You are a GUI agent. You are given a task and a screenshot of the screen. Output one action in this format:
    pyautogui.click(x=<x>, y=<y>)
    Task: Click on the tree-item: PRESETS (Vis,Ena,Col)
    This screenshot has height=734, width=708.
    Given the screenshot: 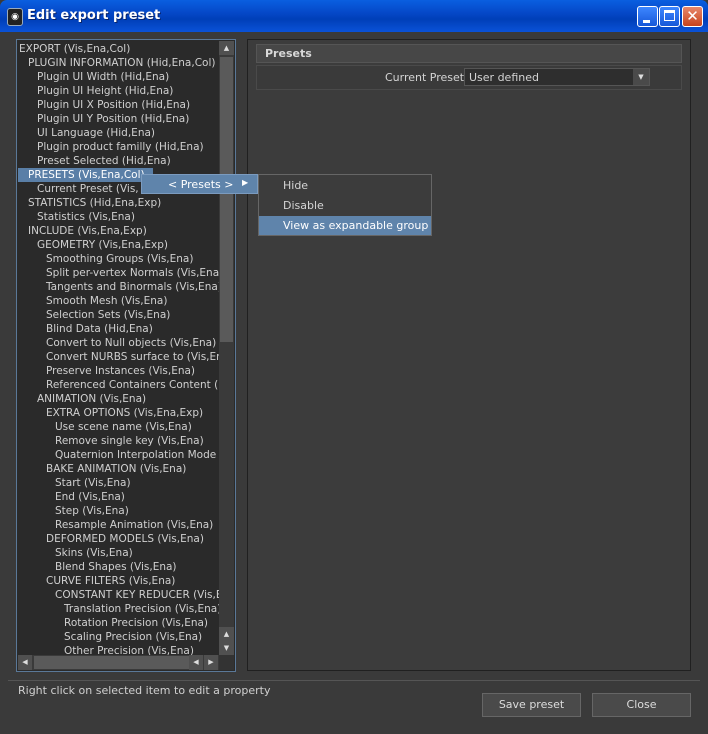 What is the action you would take?
    pyautogui.click(x=85, y=175)
    